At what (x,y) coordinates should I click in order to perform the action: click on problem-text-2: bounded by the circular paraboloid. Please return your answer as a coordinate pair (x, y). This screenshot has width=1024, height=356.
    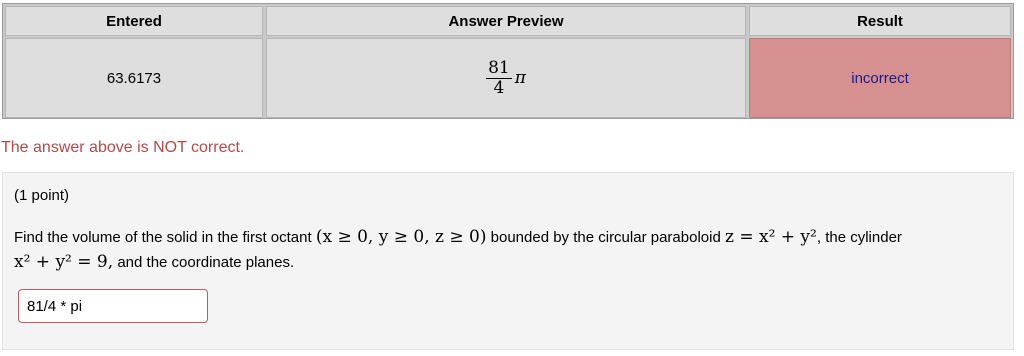
    Looking at the image, I should click on (605, 237).